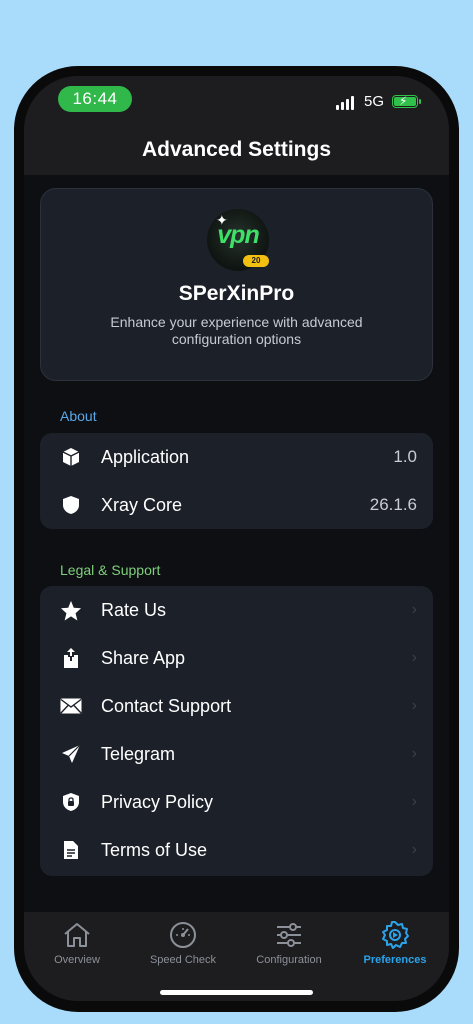 The image size is (473, 1024). What do you see at coordinates (71, 505) in the screenshot?
I see `shield-icon` at bounding box center [71, 505].